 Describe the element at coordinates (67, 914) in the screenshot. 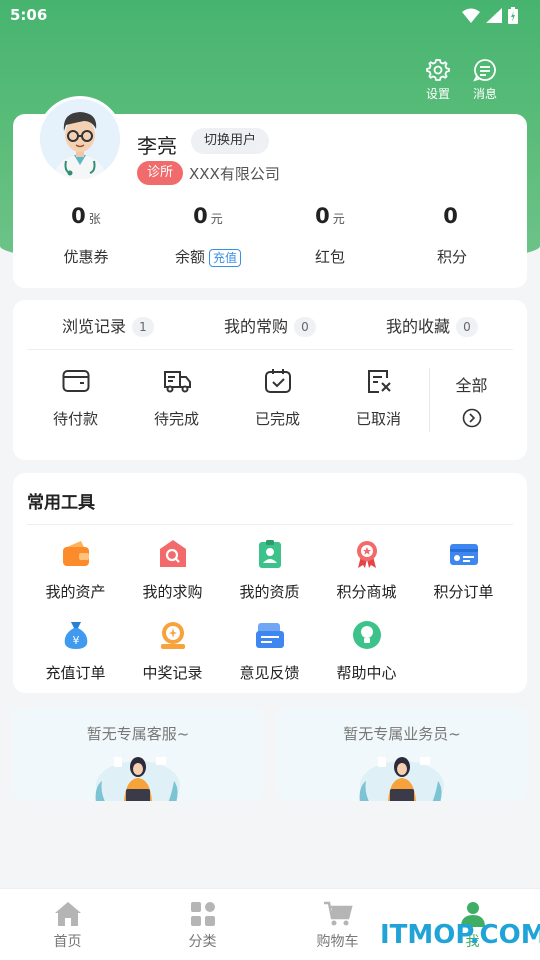

I see `home-icon` at that location.